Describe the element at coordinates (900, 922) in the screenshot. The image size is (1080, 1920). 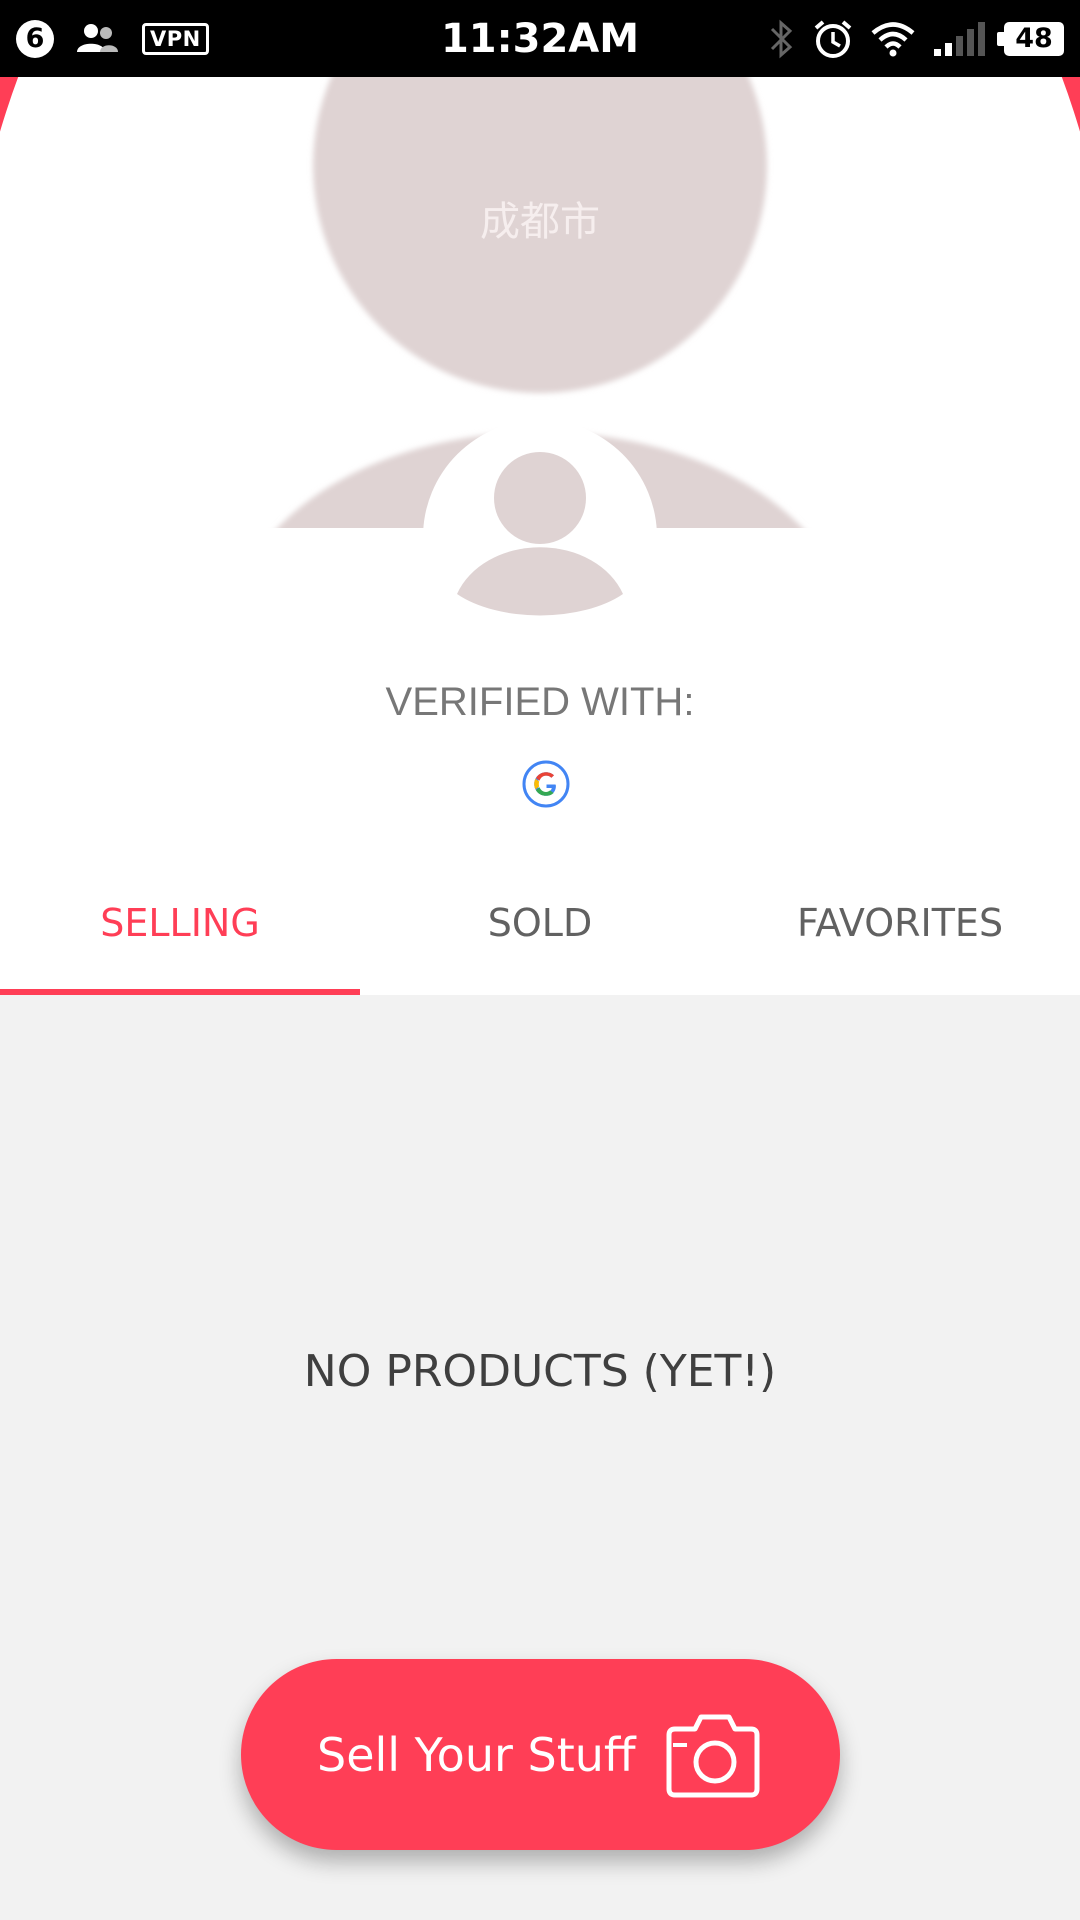
I see `tab-favorites: FAVORITES` at that location.